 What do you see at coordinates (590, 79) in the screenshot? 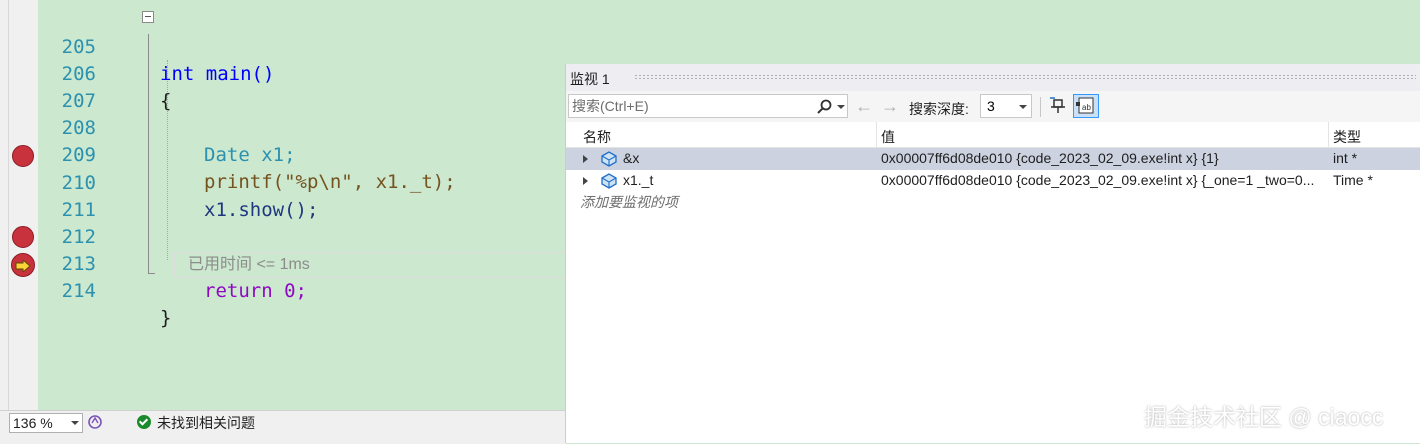
I see `watch-title: 监视 1` at bounding box center [590, 79].